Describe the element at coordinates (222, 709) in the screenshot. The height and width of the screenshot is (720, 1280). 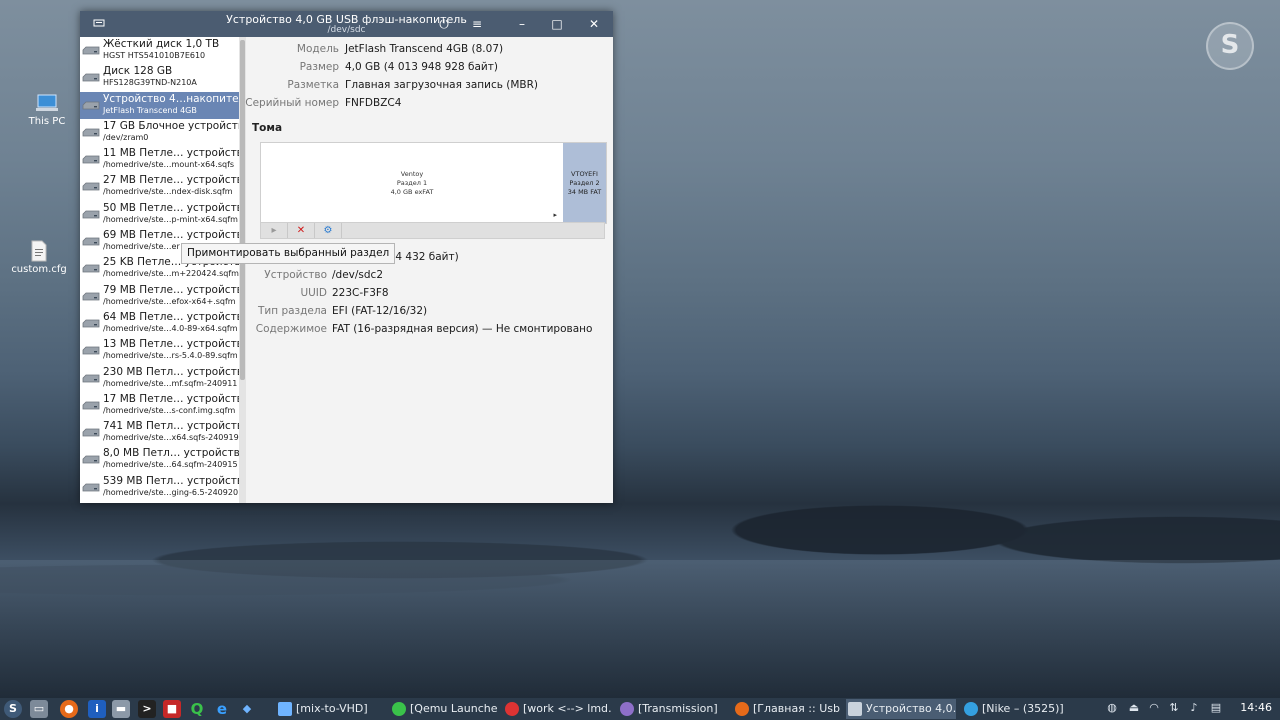
I see `edge-browser-icon: e` at that location.